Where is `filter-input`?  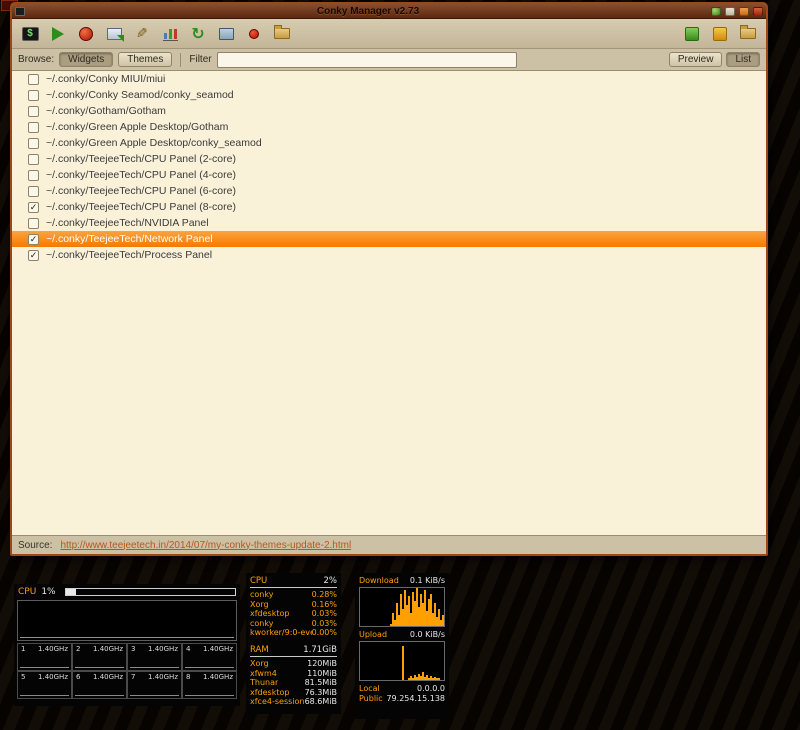 filter-input is located at coordinates (366, 59).